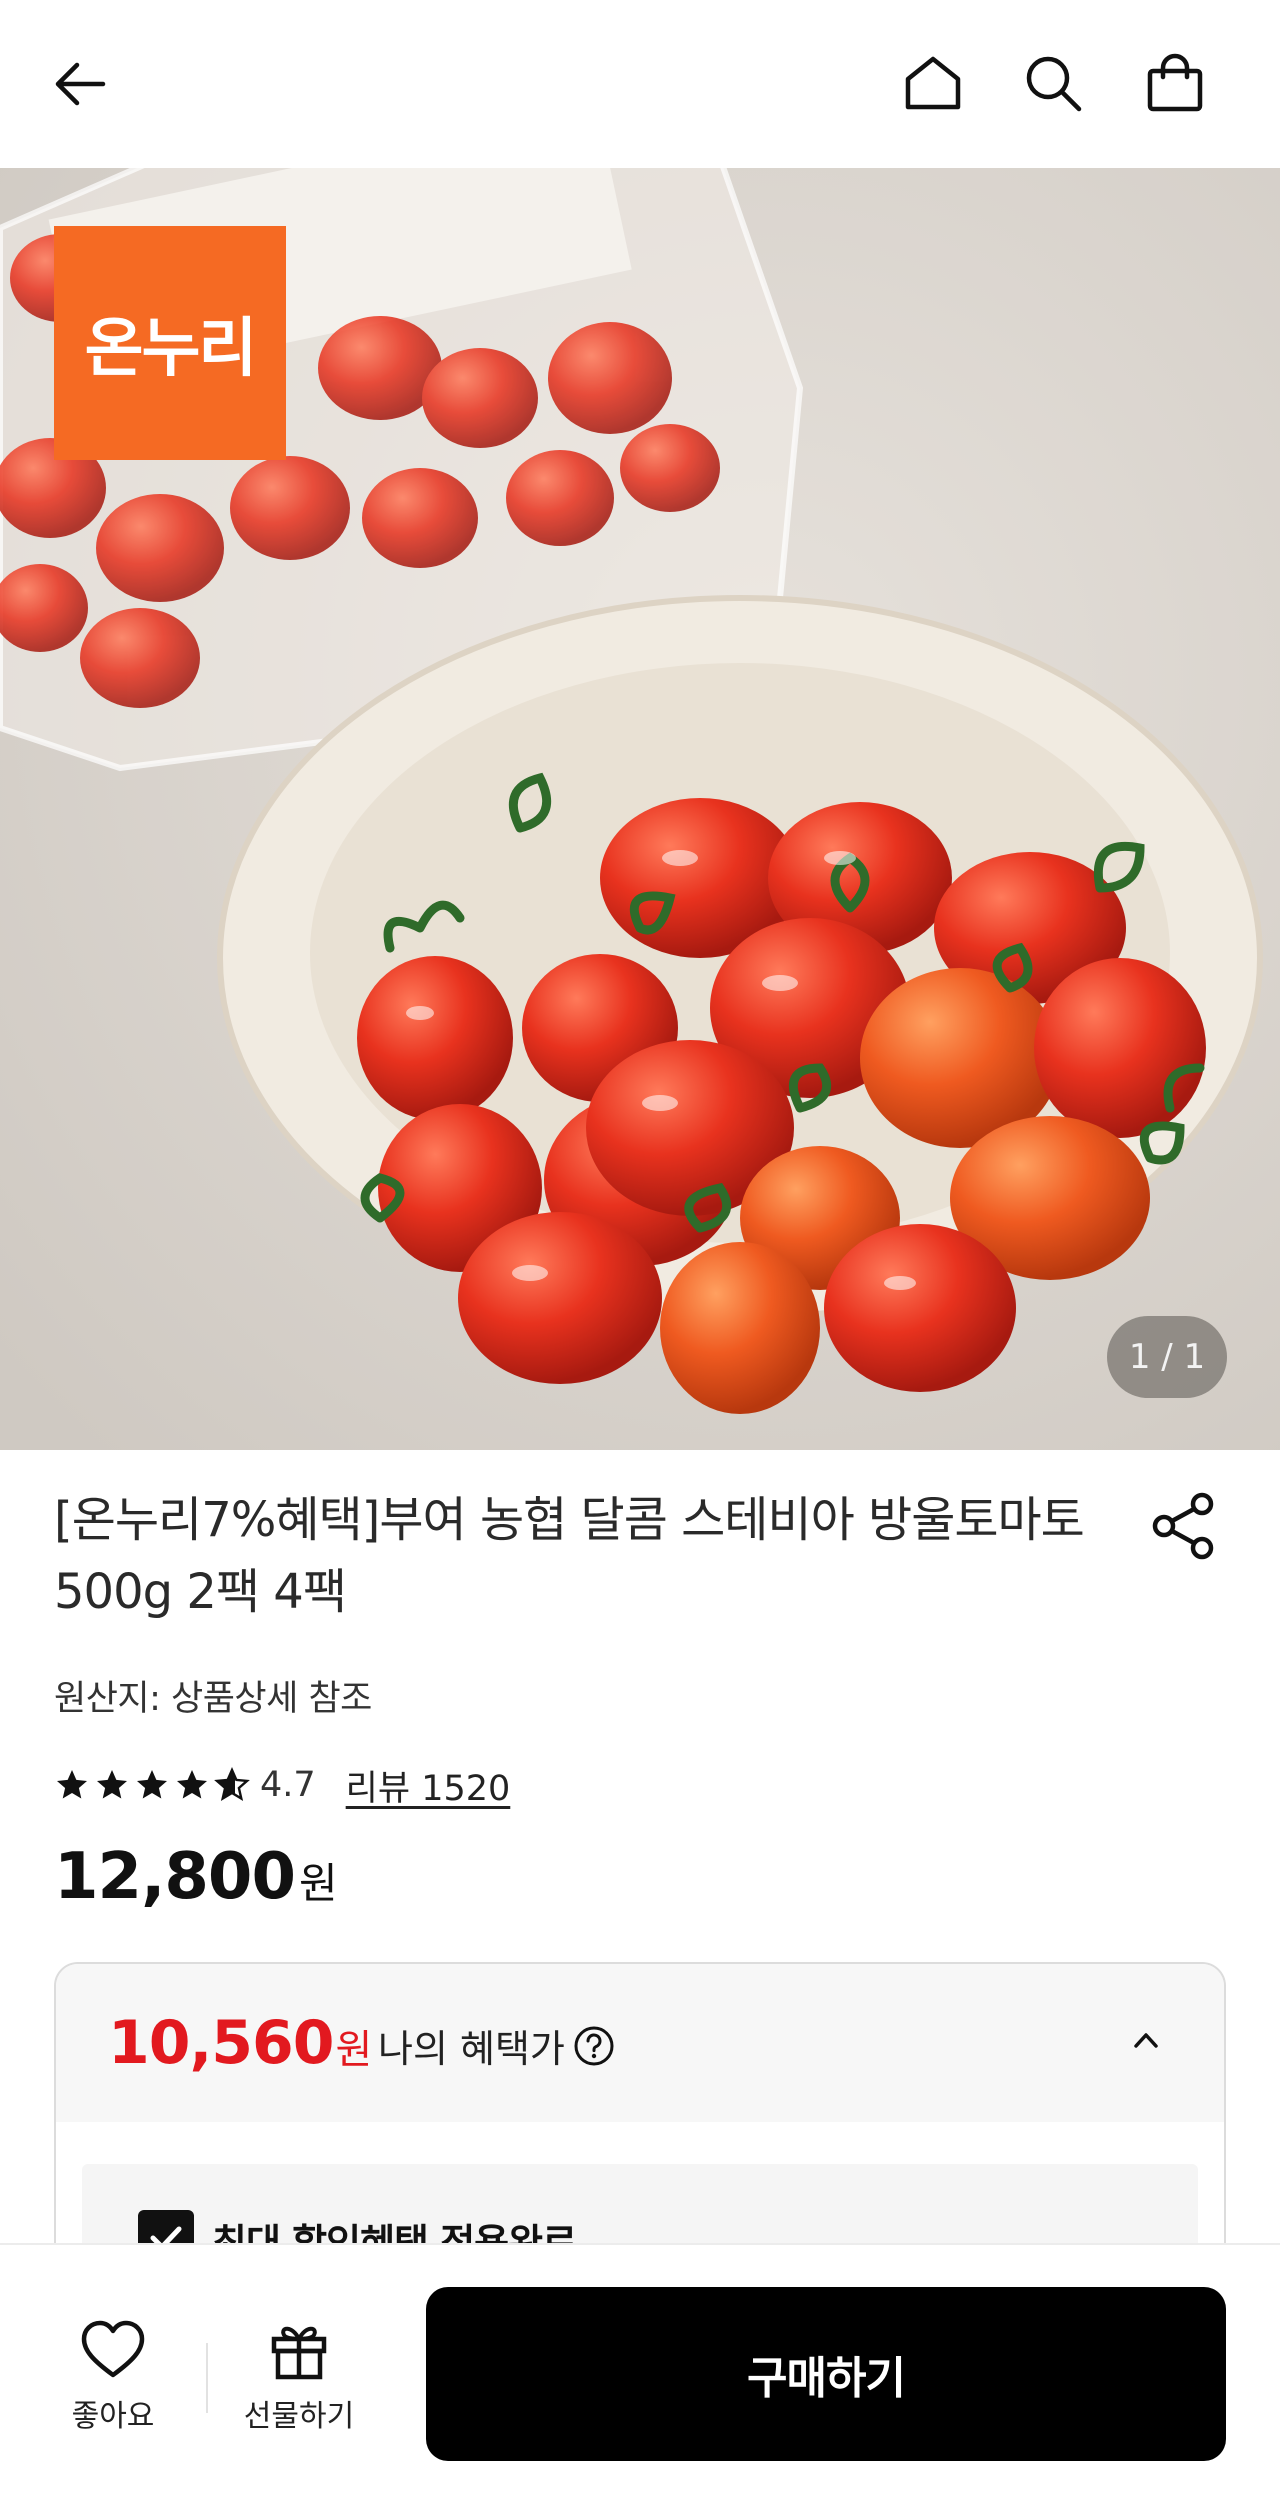  What do you see at coordinates (569, 1556) in the screenshot?
I see `product-title: [온누리7%혜택]부여 농협 달콤 스테비아 방울토마토 500g 2팩 4팩` at bounding box center [569, 1556].